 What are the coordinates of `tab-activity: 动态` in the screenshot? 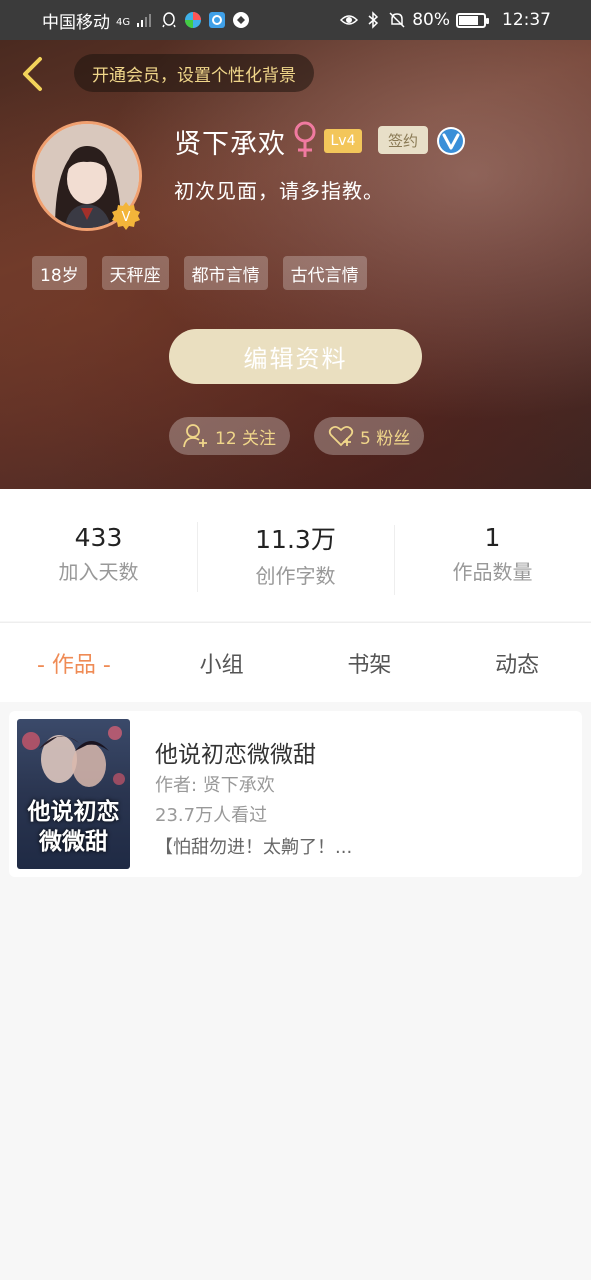 It's located at (517, 663).